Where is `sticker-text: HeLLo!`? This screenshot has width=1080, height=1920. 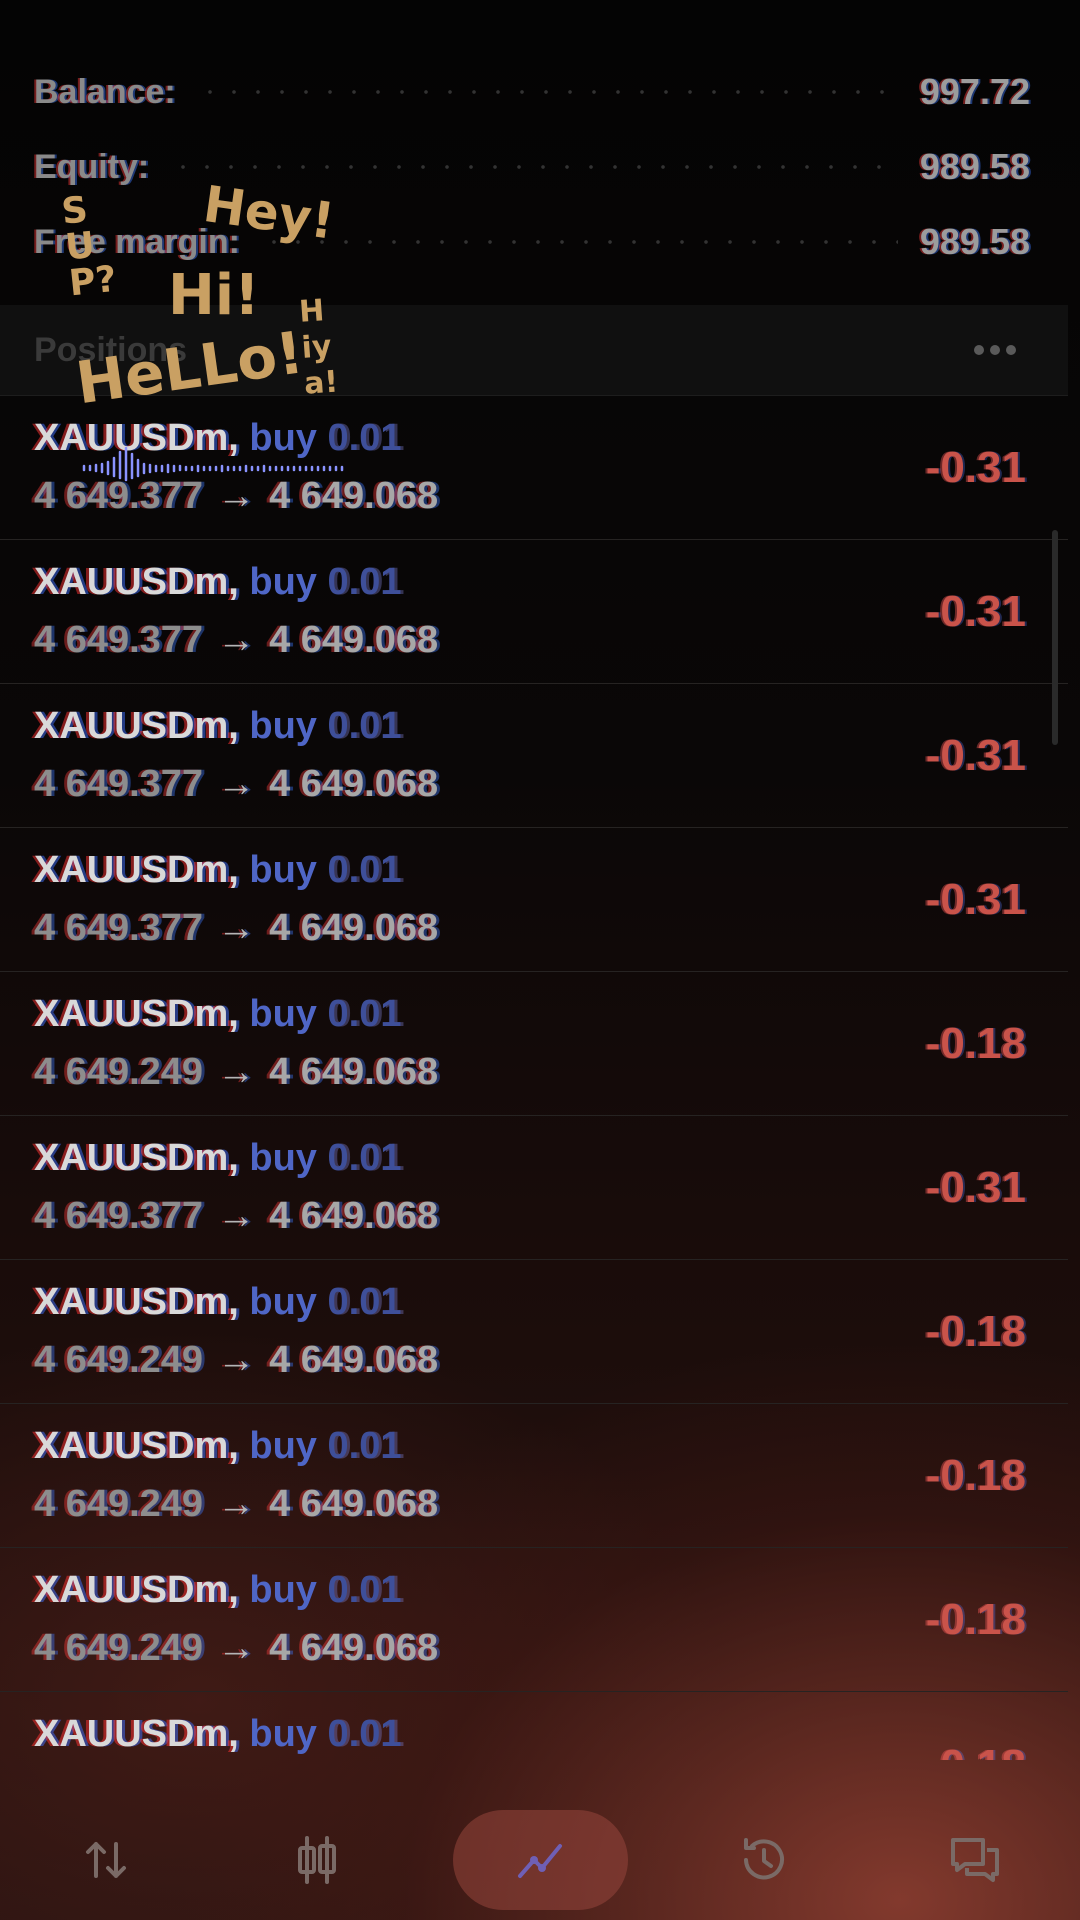
sticker-text: HeLLo! is located at coordinates (190, 368).